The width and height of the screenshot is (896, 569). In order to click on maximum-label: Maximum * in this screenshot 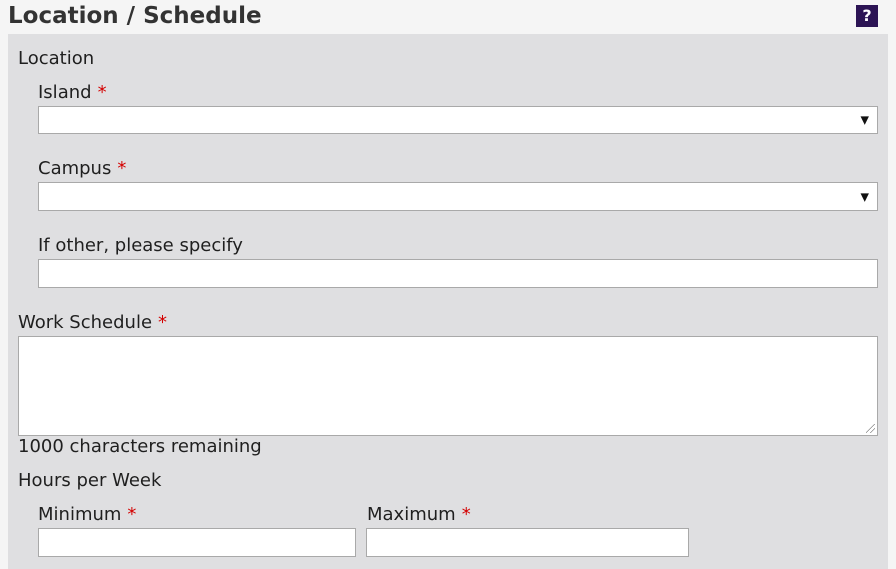, I will do `click(419, 514)`.